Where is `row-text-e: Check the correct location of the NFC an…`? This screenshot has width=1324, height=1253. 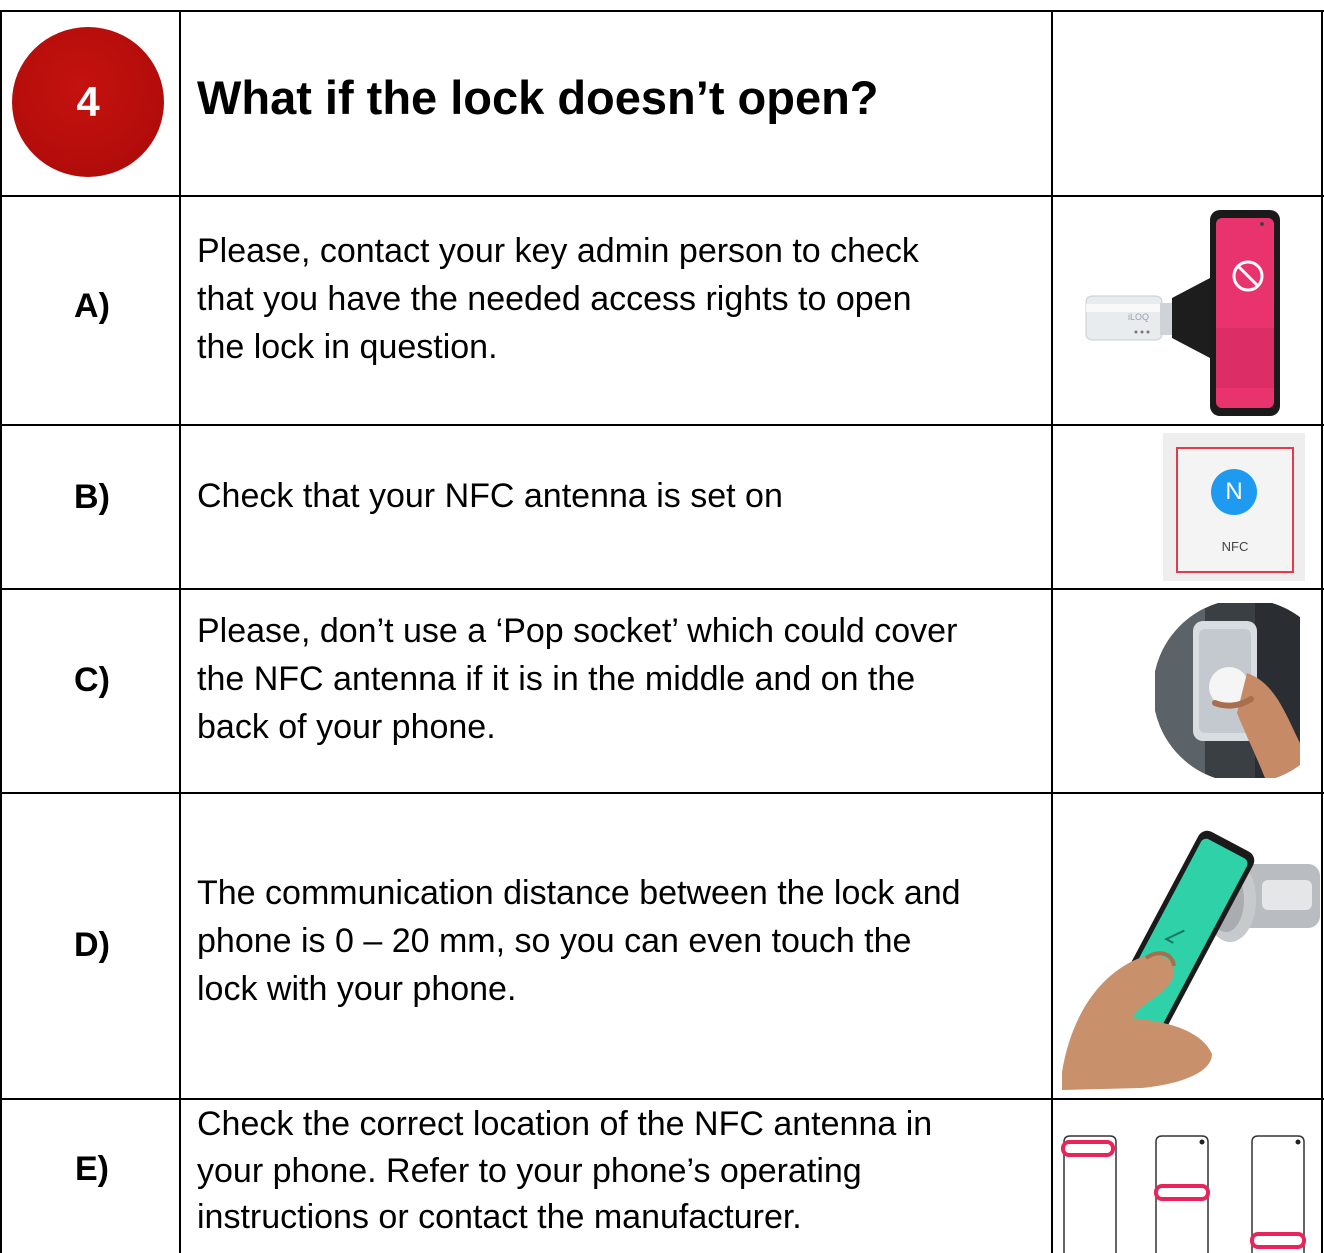
row-text-e: Check the correct location of the NFC an… is located at coordinates (565, 1170).